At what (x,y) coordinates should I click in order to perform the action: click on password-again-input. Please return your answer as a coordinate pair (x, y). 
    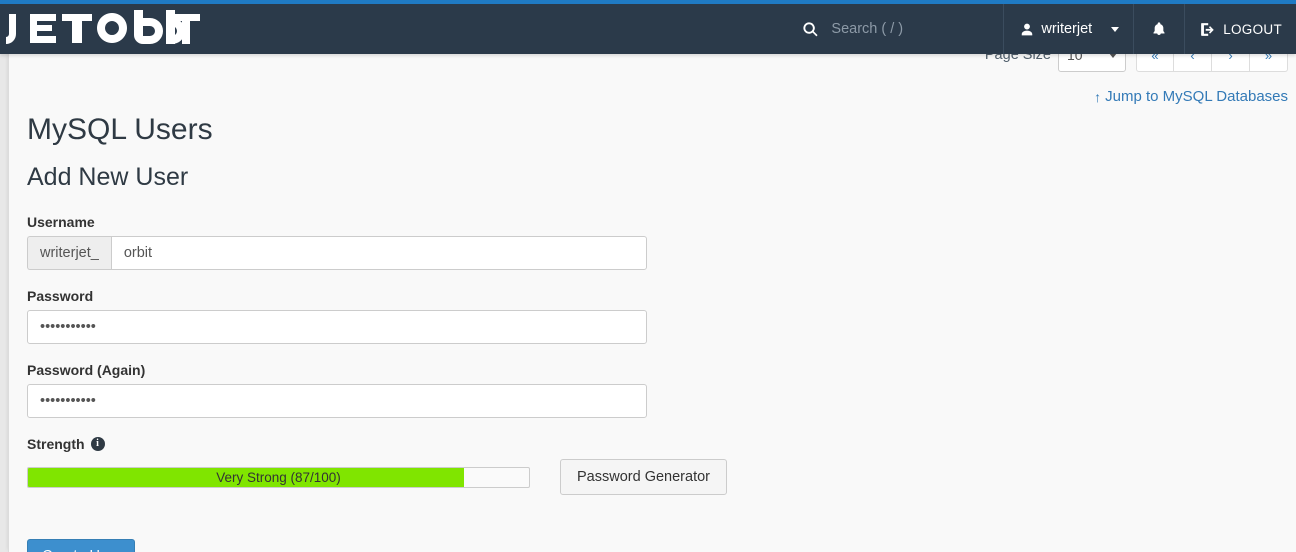
    Looking at the image, I should click on (337, 401).